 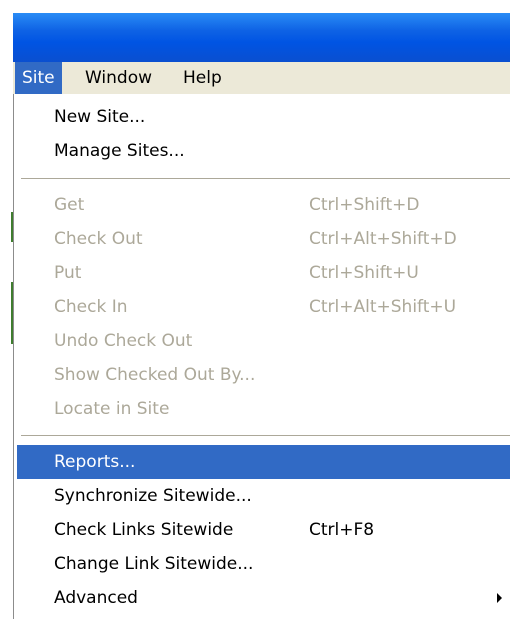 I want to click on window-title-bar, so click(x=261, y=37).